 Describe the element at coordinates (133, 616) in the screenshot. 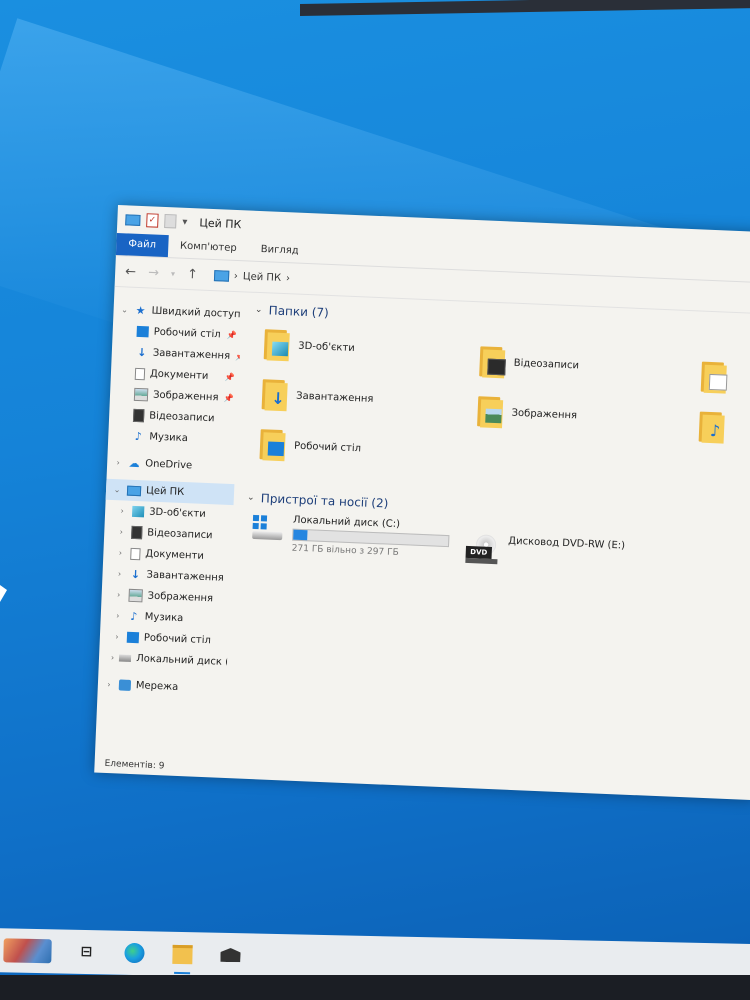

I see `music-icon: ♪` at that location.